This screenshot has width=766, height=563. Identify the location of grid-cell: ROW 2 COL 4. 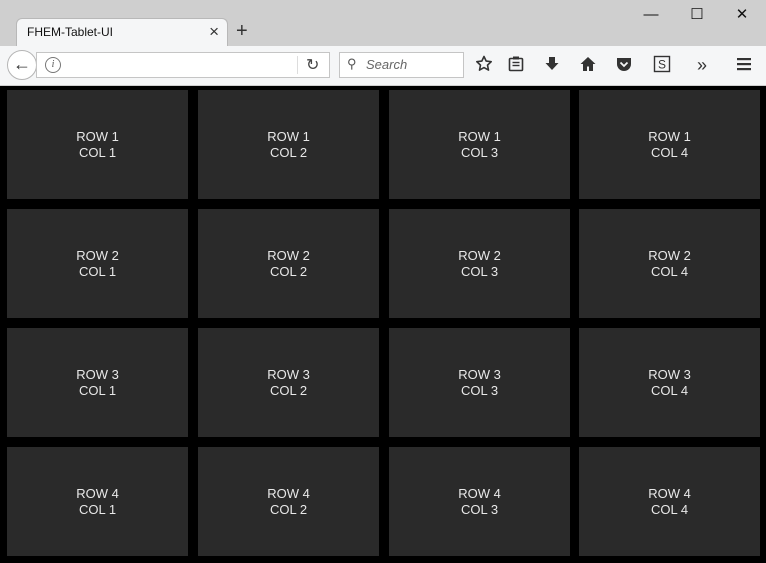
(669, 263).